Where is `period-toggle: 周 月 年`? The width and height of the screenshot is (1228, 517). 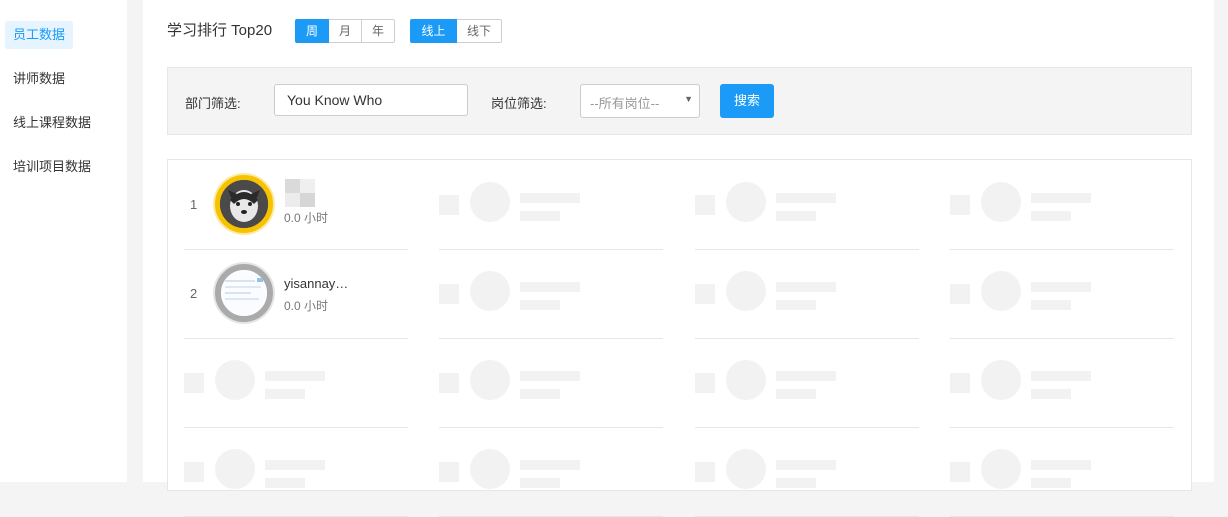 period-toggle: 周 月 年 is located at coordinates (345, 31).